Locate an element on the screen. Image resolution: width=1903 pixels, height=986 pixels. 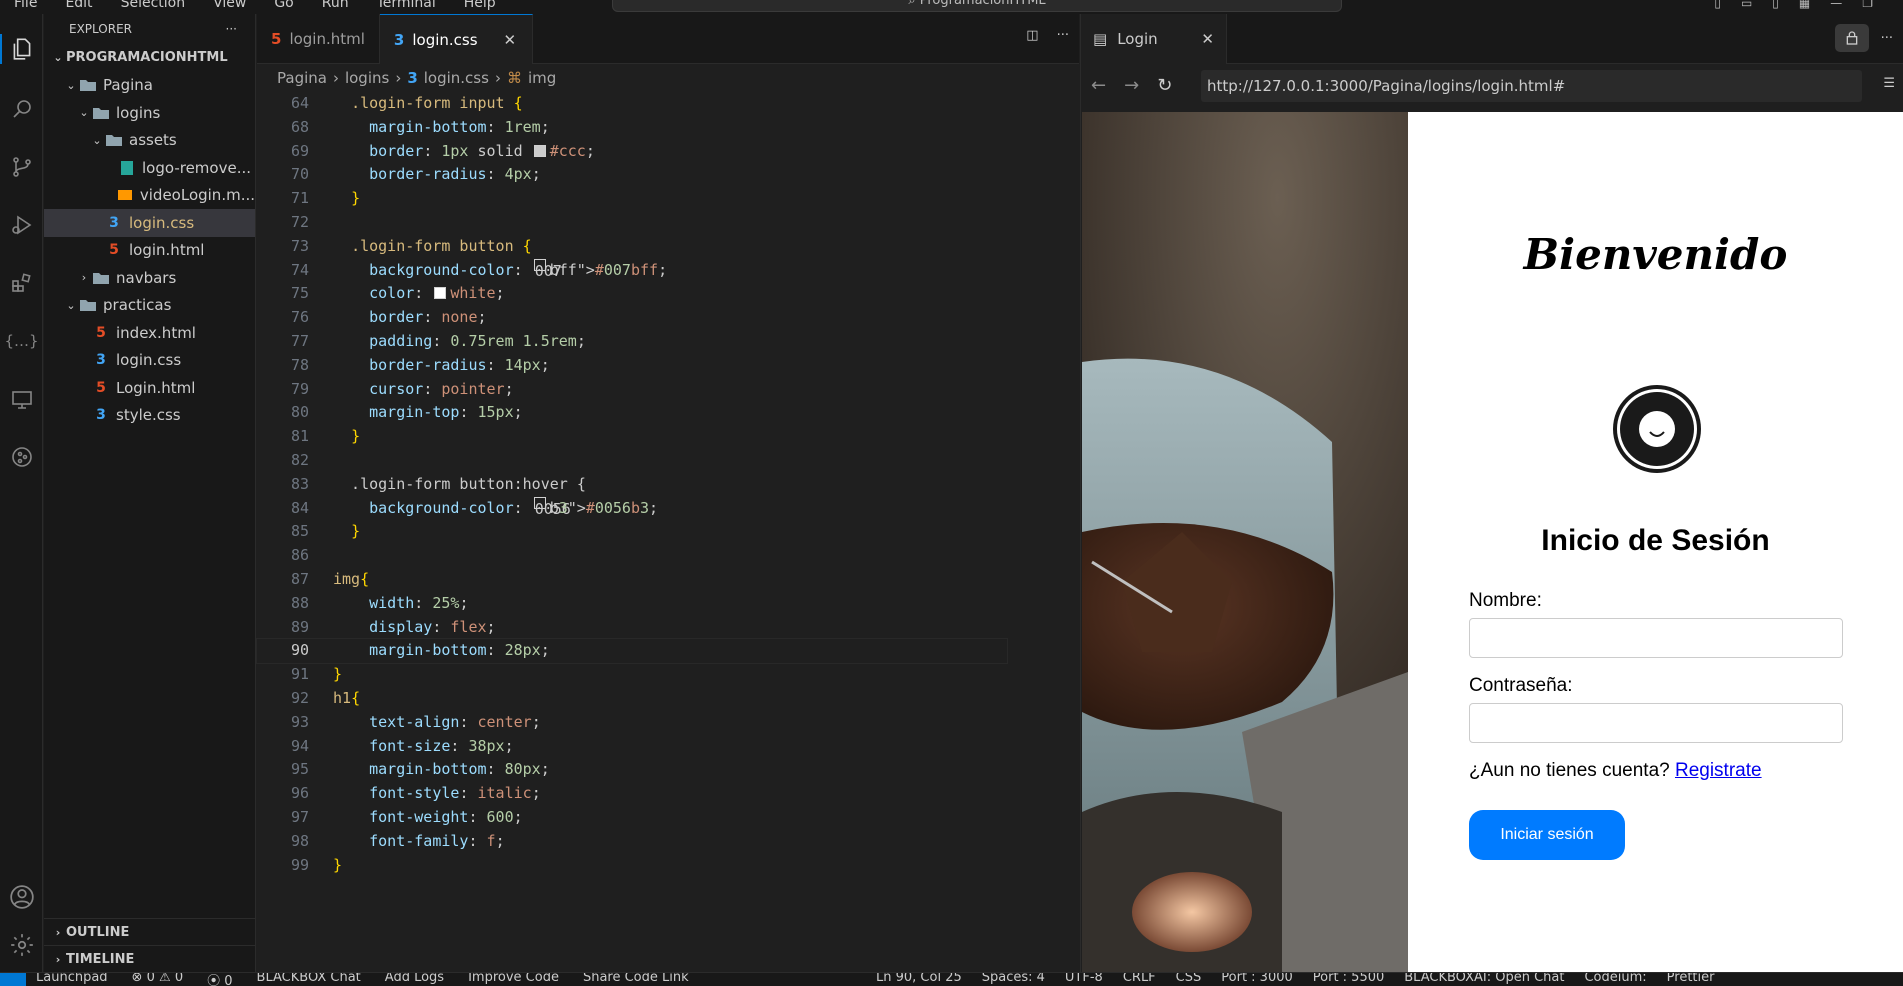
status-prettier: Prettier is located at coordinates (1691, 979).